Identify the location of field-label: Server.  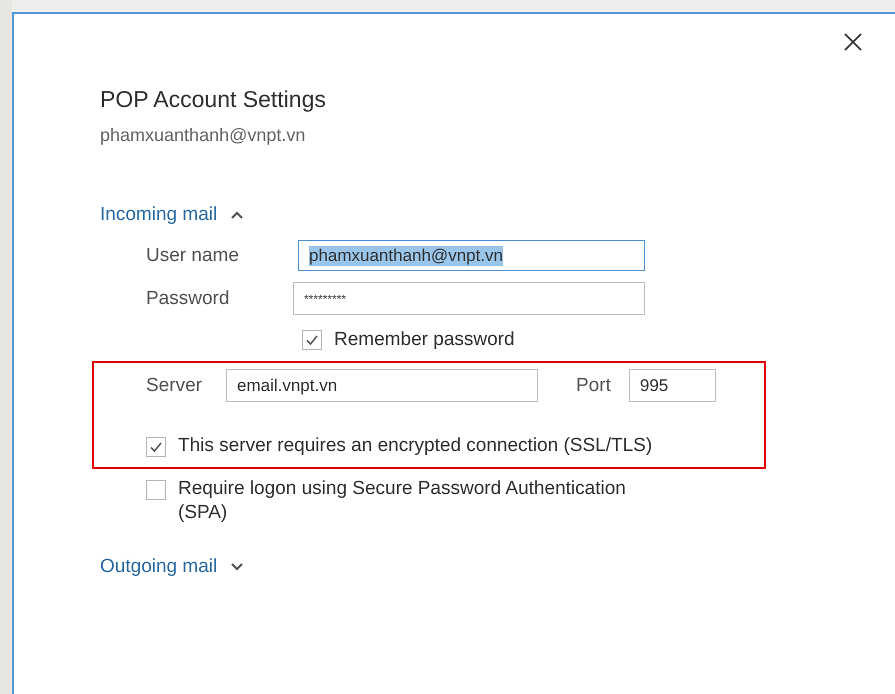
(174, 385).